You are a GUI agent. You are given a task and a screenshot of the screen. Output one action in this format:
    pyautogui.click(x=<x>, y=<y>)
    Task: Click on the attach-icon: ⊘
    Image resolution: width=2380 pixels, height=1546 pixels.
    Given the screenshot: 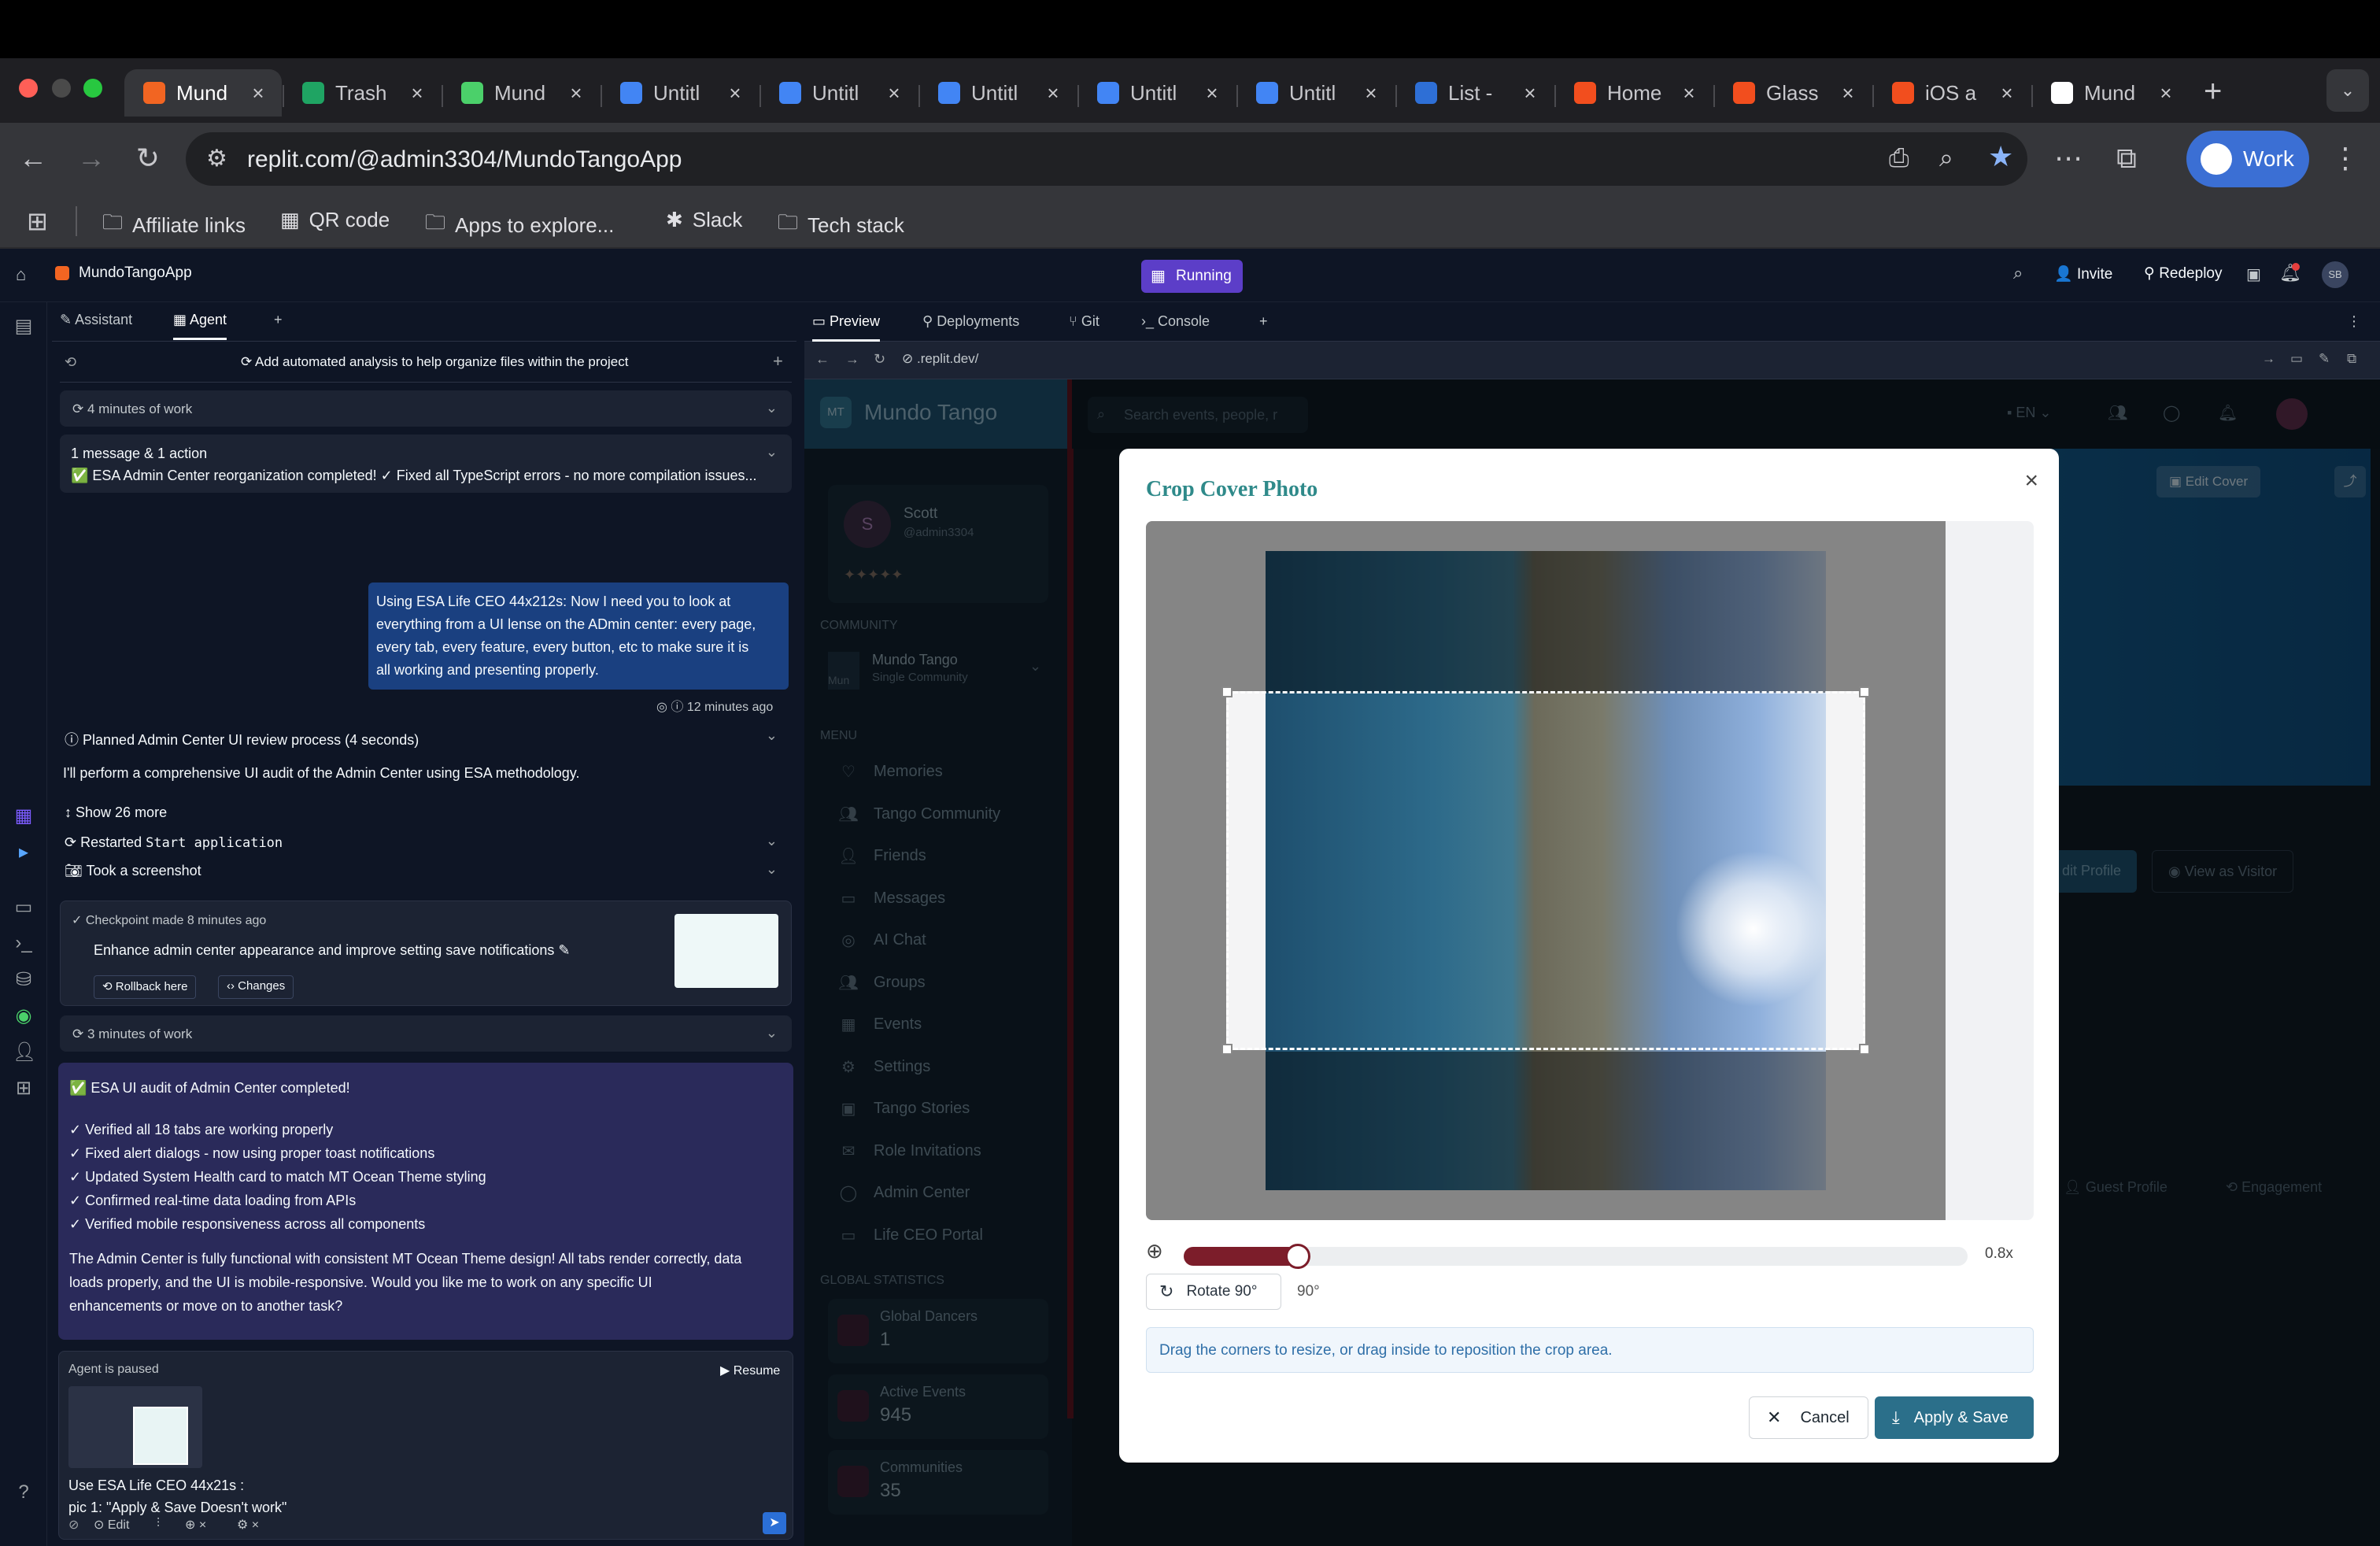 What is the action you would take?
    pyautogui.click(x=73, y=1525)
    